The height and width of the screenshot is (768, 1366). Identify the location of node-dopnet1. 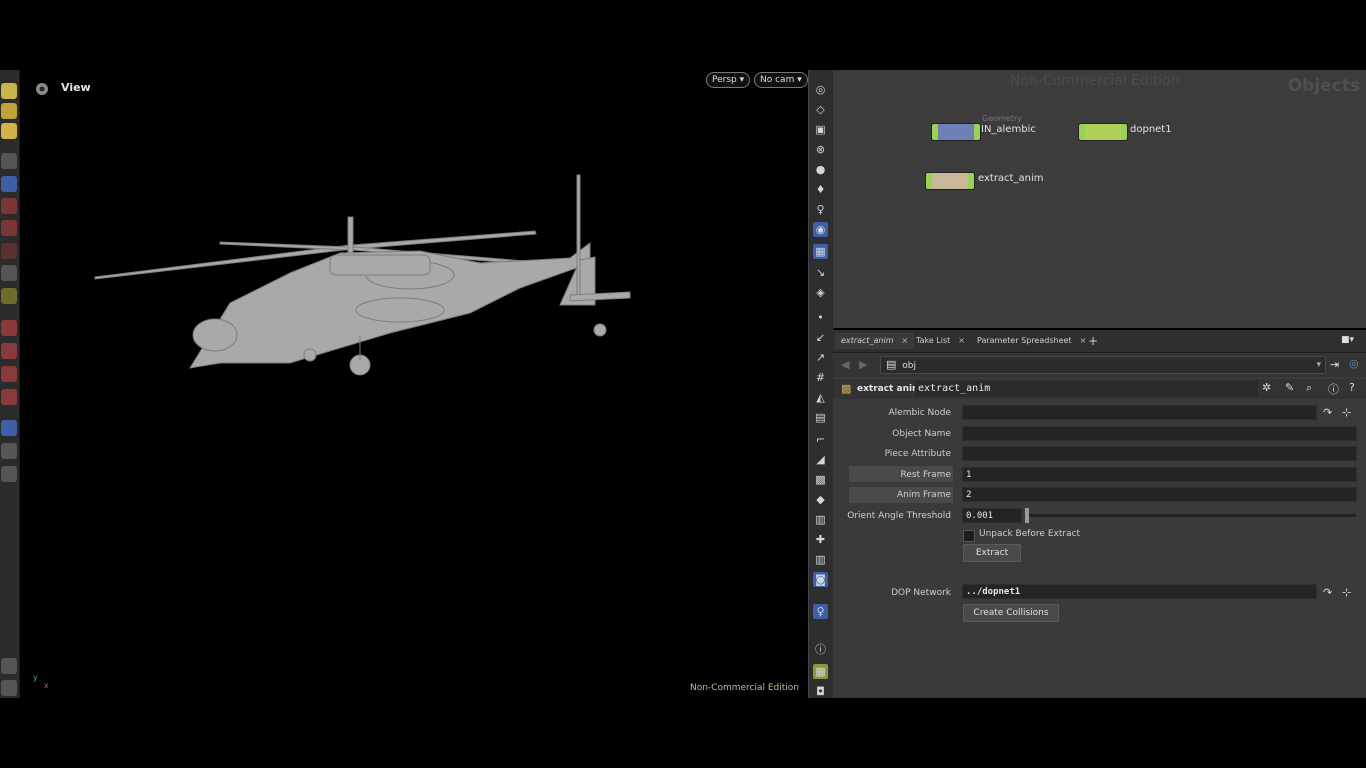
(1103, 132).